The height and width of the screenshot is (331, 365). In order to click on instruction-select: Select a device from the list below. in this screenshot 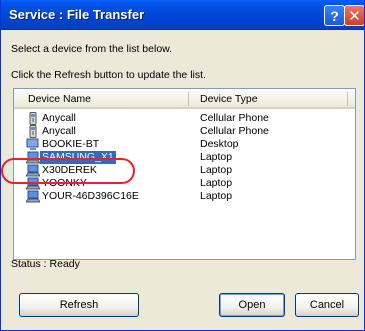, I will do `click(92, 49)`.